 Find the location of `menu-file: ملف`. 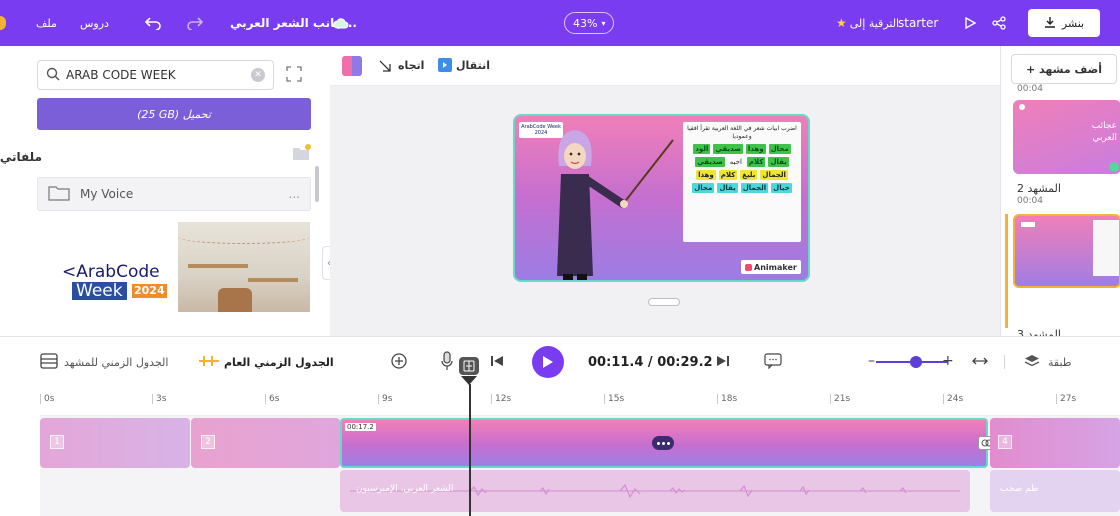

menu-file: ملف is located at coordinates (46, 23).